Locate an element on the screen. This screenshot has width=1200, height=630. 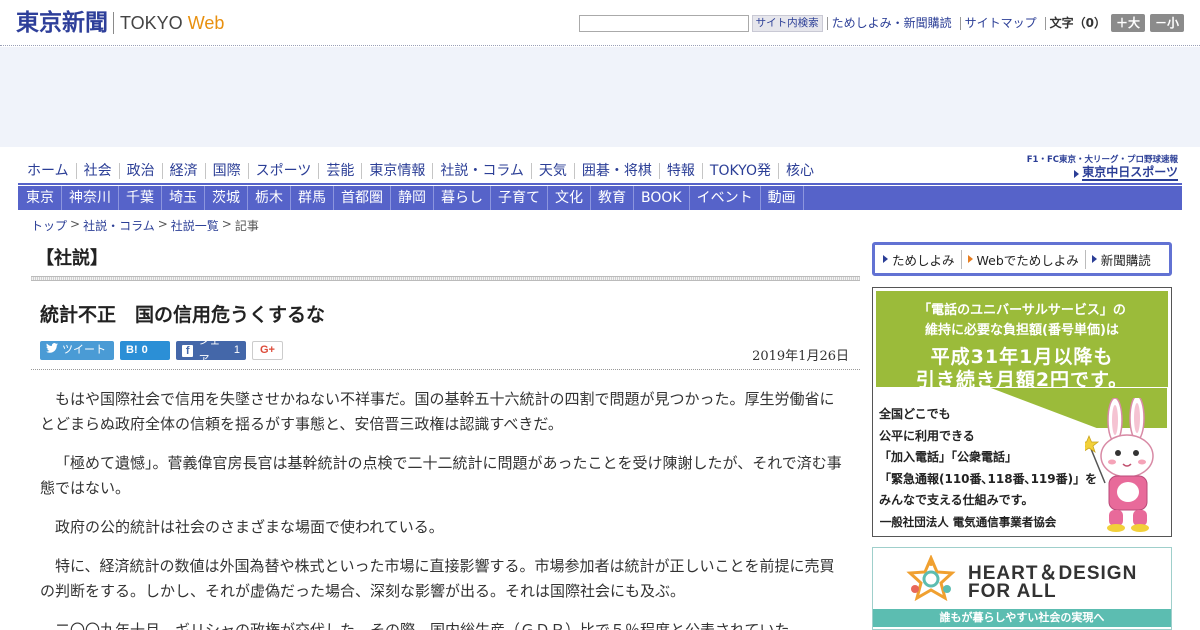
site-logo: 東京新聞 TOKYO Web is located at coordinates (120, 23).